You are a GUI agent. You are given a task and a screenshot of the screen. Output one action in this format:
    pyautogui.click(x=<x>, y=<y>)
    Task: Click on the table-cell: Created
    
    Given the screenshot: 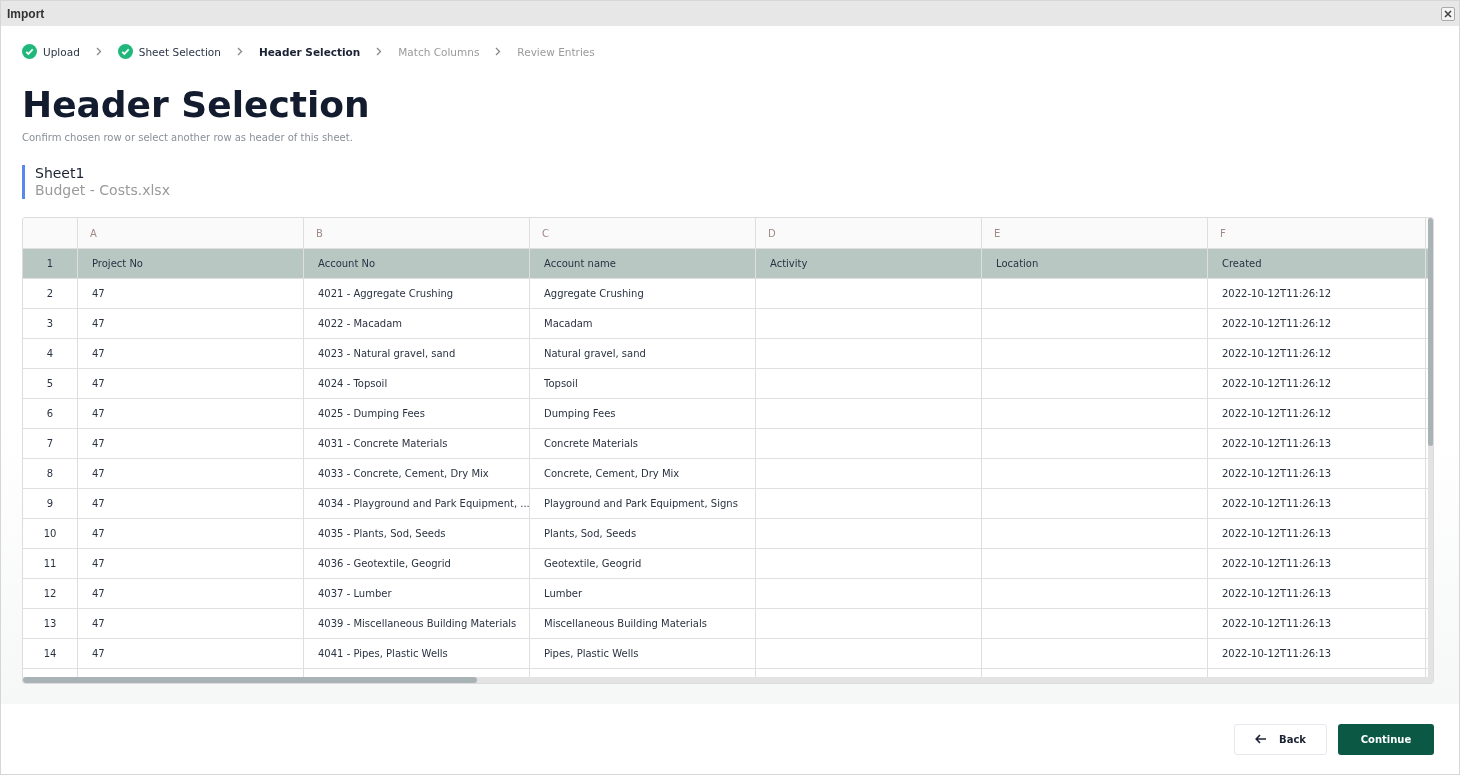 What is the action you would take?
    pyautogui.click(x=1317, y=263)
    